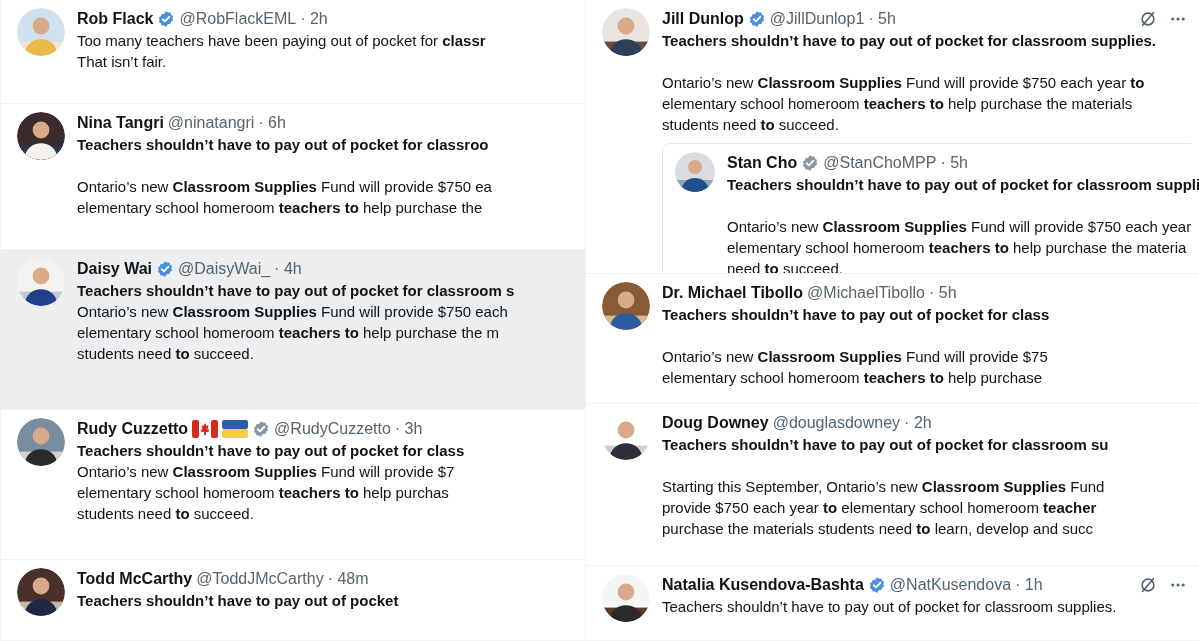  What do you see at coordinates (960, 227) in the screenshot?
I see `tweet-text-line: Ontario’s new Classroom Supplies Fund will provide $750 each year` at bounding box center [960, 227].